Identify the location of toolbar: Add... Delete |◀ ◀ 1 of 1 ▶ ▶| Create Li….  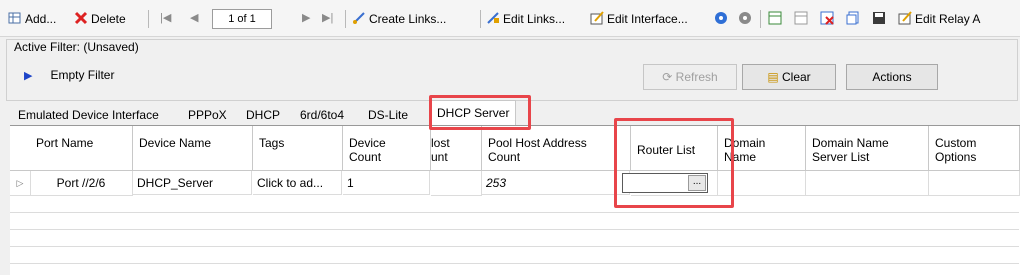
(510, 18).